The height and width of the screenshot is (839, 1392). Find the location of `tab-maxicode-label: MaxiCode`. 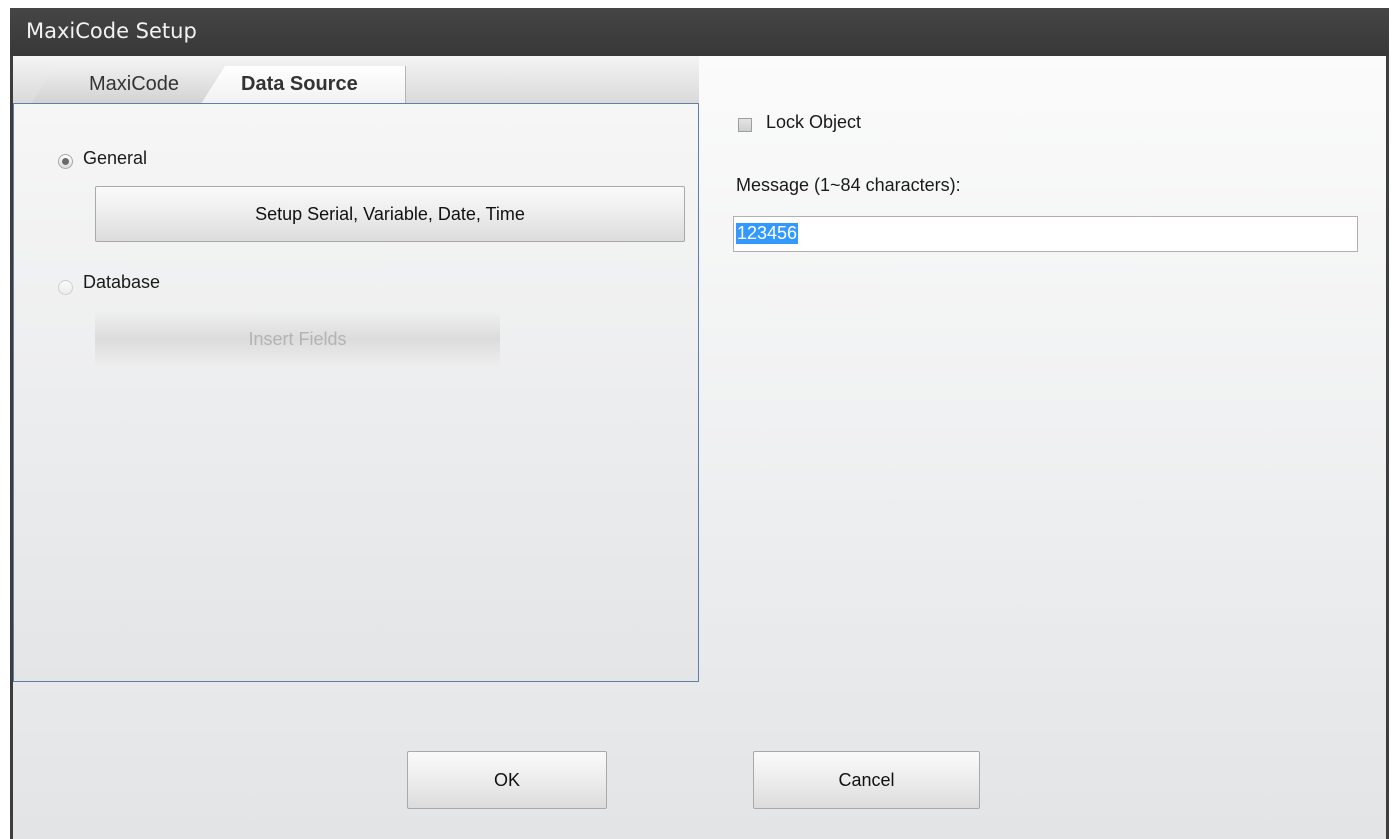

tab-maxicode-label: MaxiCode is located at coordinates (134, 84).